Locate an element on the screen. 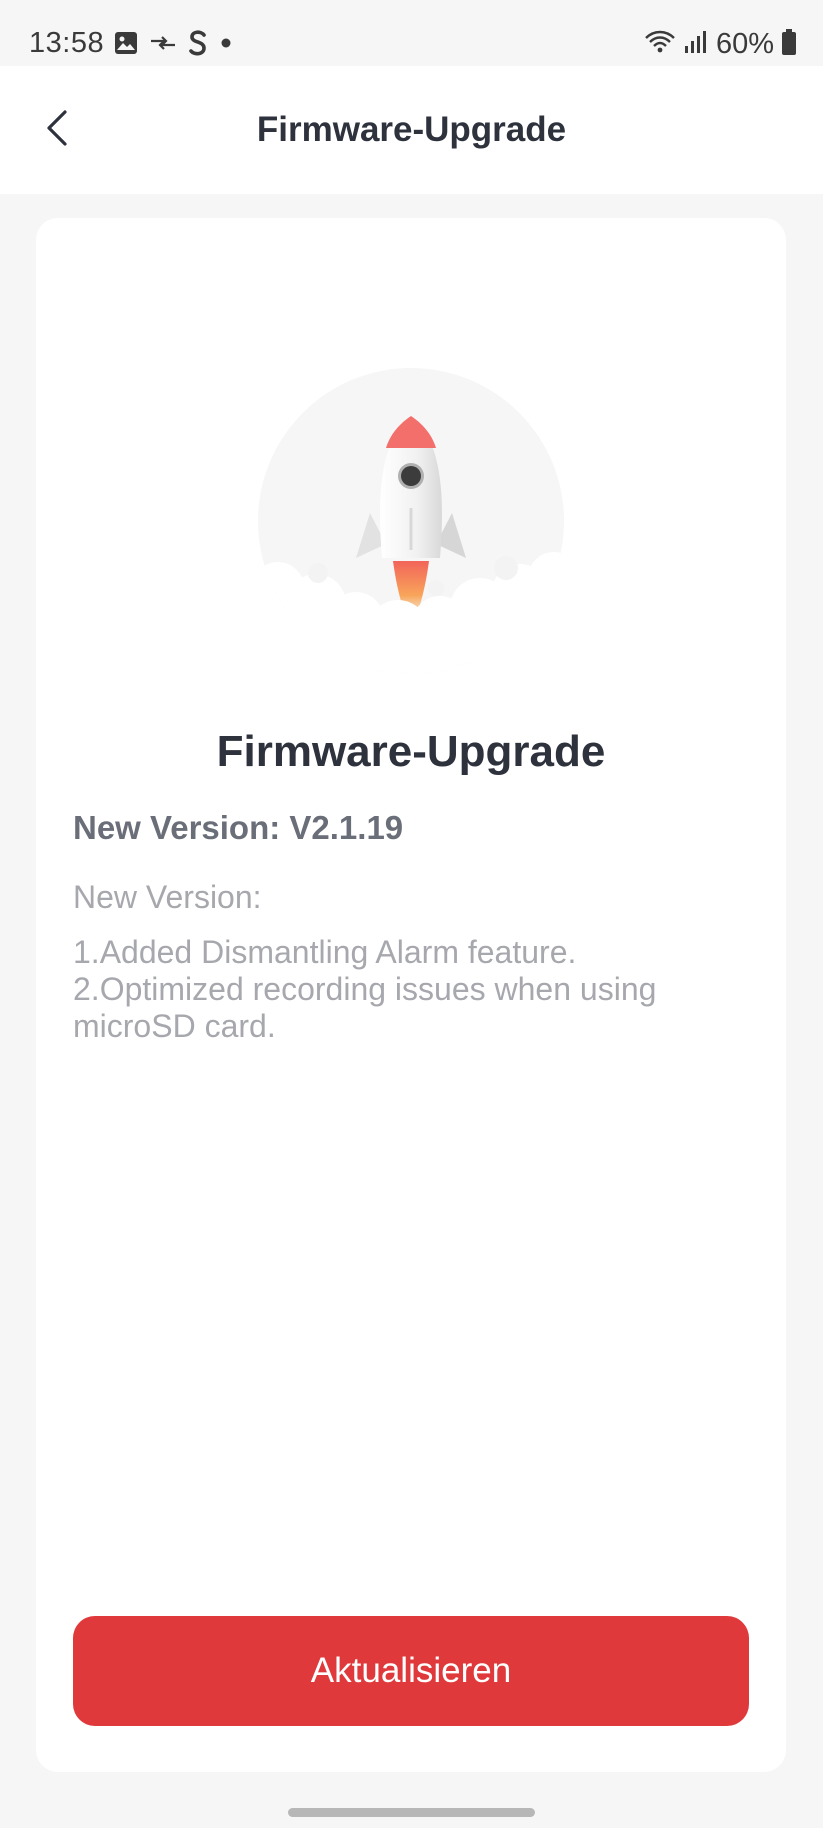 This screenshot has width=823, height=1828. status-icons-right: 60% is located at coordinates (720, 43).